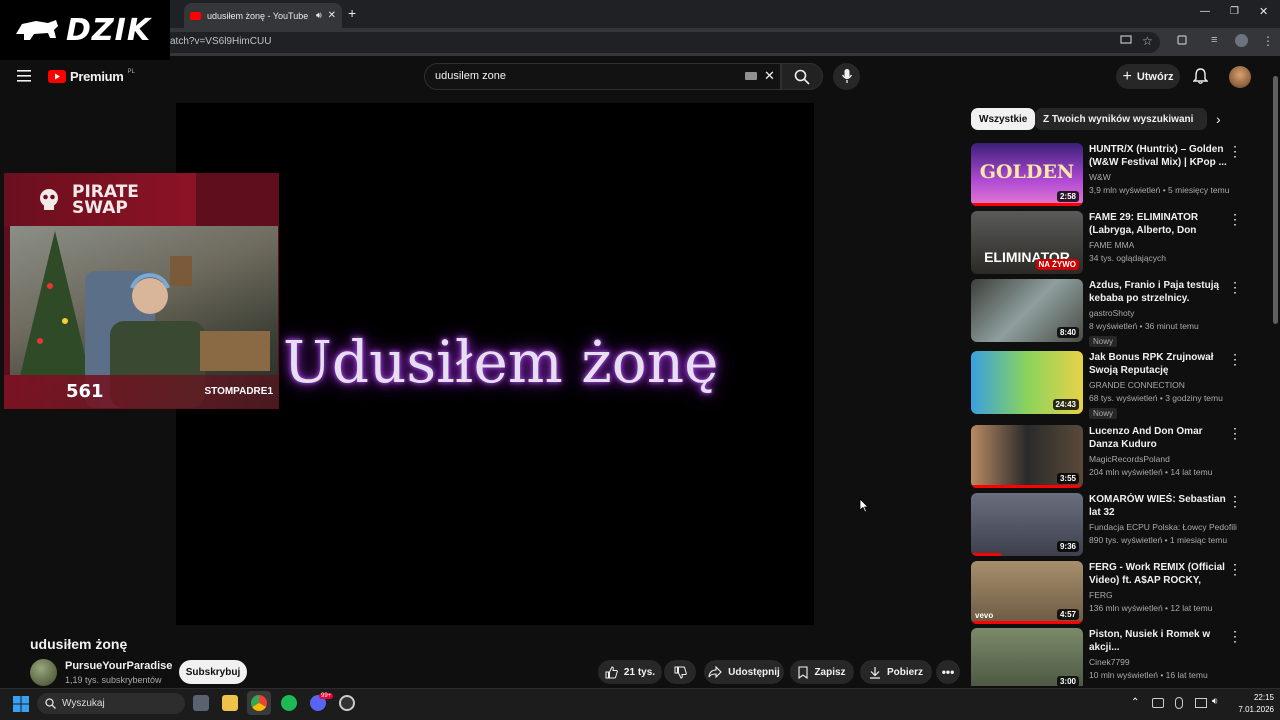 This screenshot has width=1280, height=720. Describe the element at coordinates (1127, 41) in the screenshot. I see `cast-icon` at that location.